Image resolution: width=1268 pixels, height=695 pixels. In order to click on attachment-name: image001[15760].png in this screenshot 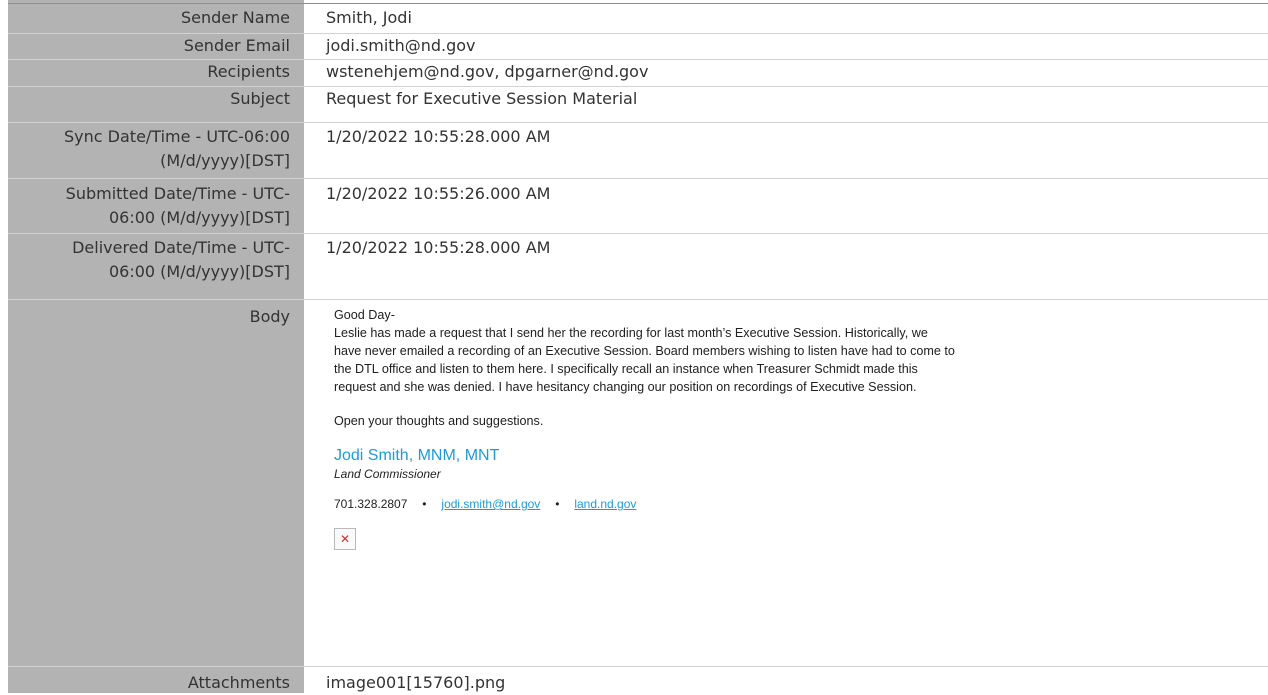, I will do `click(415, 683)`.